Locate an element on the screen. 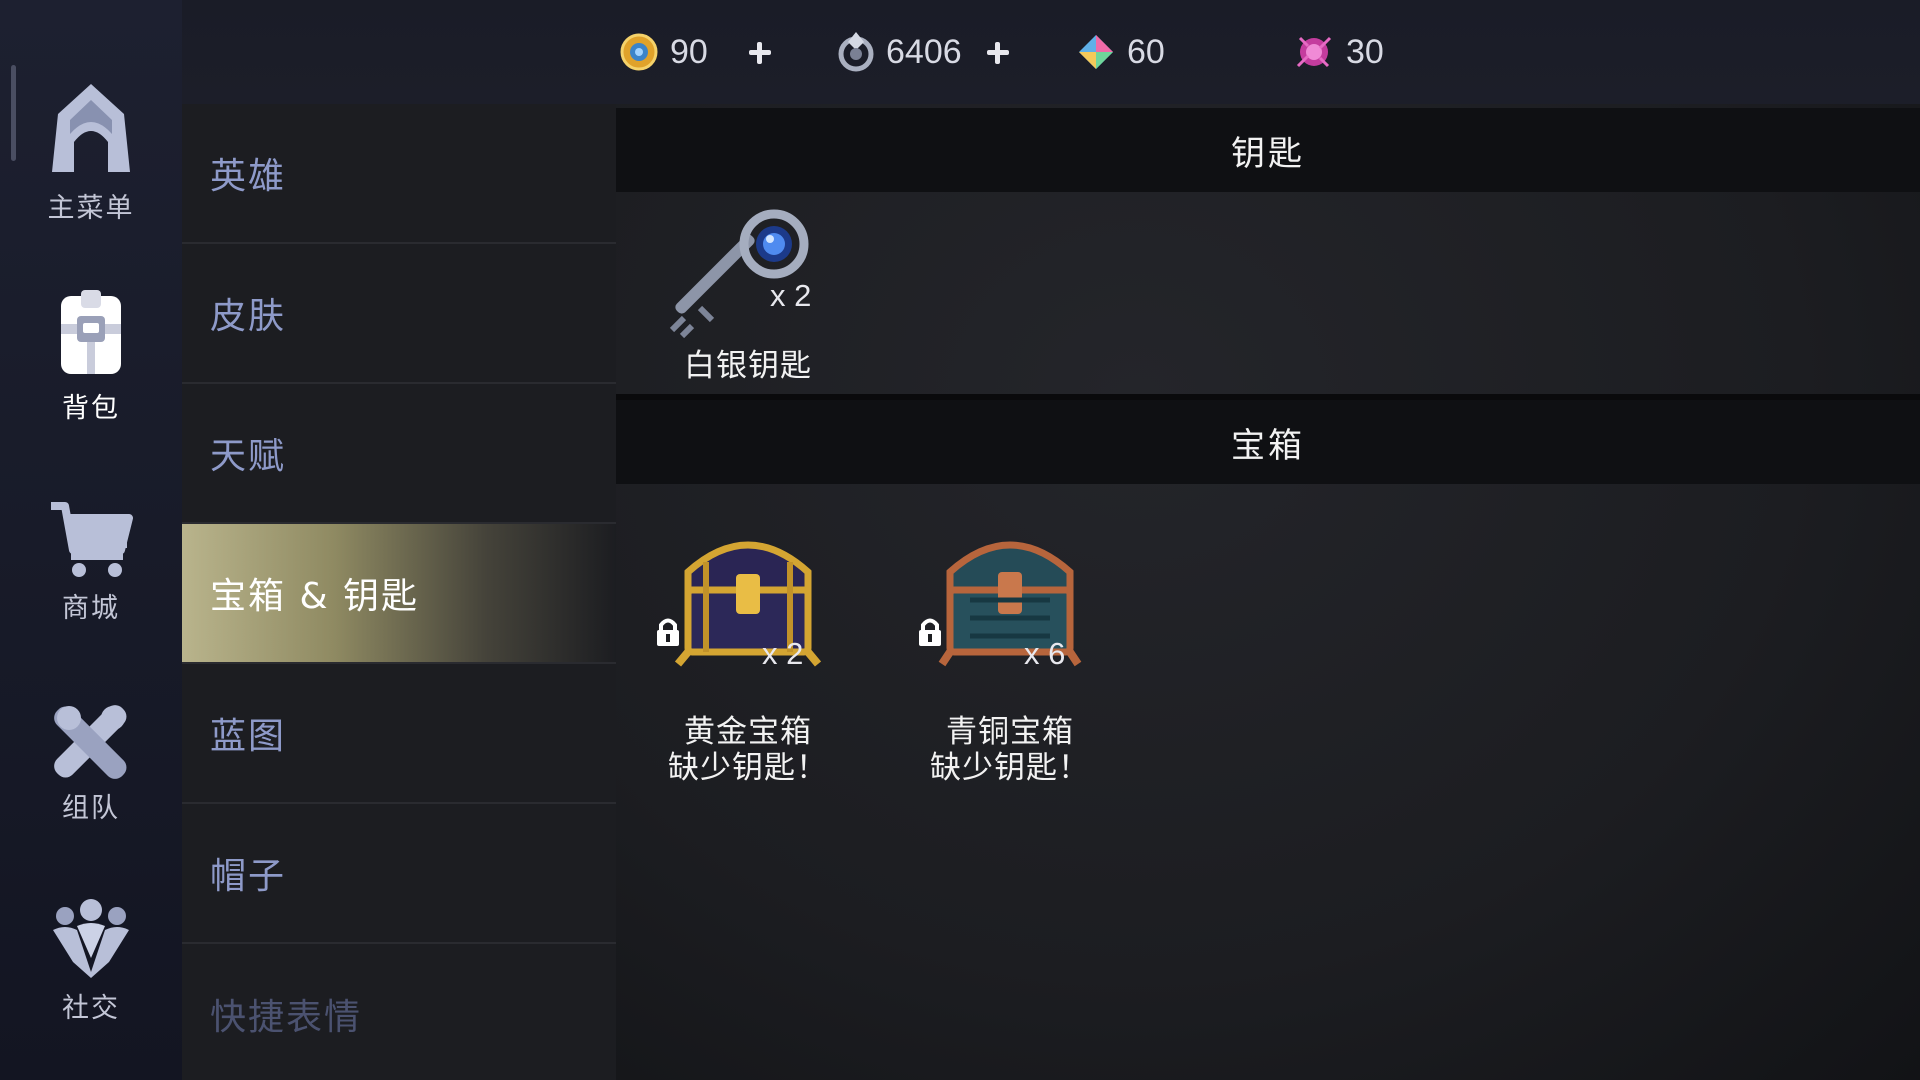 The image size is (1920, 1080). item-name: 白银钥匙 is located at coordinates (748, 366).